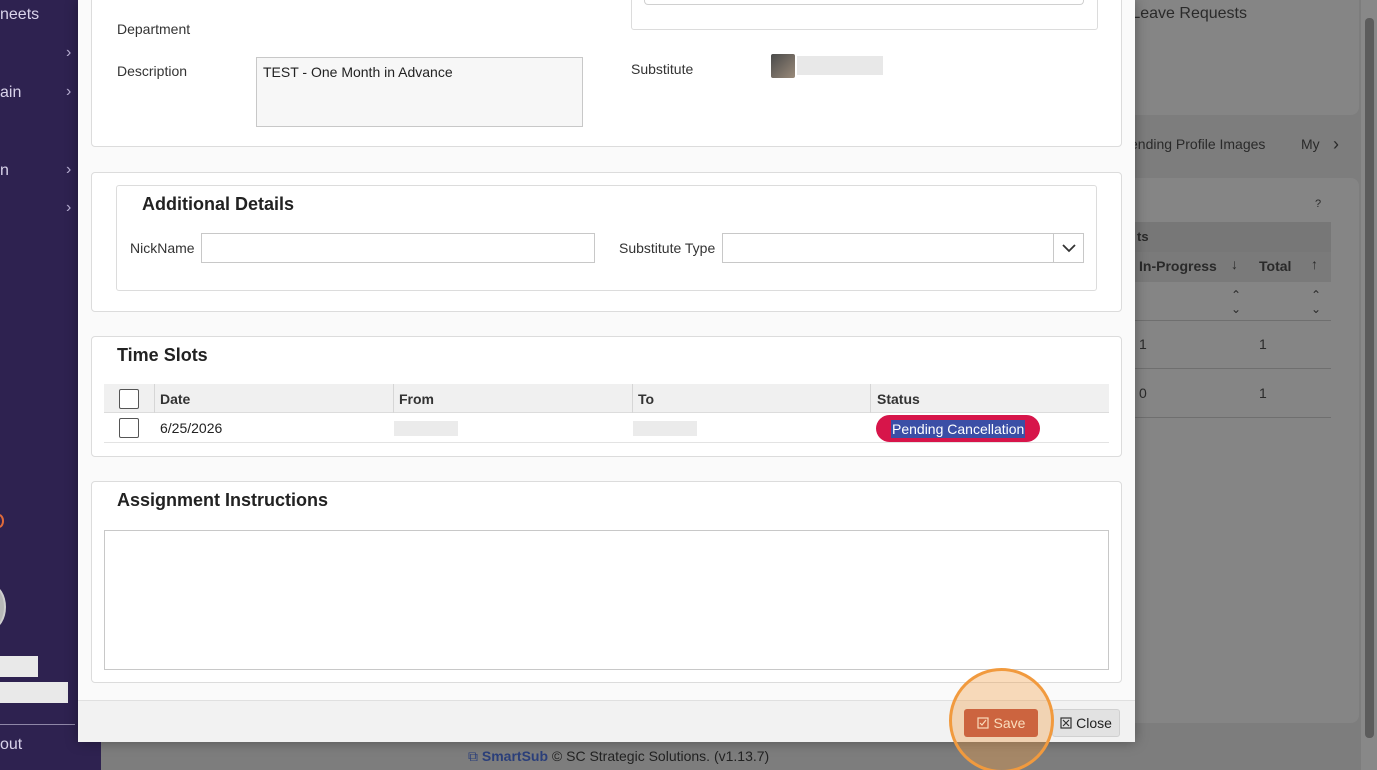  What do you see at coordinates (19, 15) in the screenshot?
I see `sidebar-item-timesheets: neets` at bounding box center [19, 15].